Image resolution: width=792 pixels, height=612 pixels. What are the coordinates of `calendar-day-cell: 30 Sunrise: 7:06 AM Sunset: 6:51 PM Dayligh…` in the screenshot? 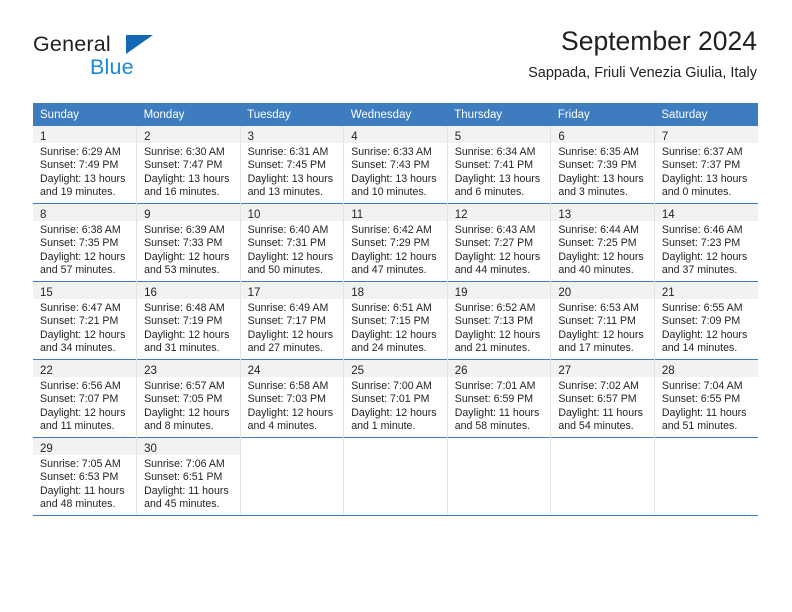 It's located at (188, 476).